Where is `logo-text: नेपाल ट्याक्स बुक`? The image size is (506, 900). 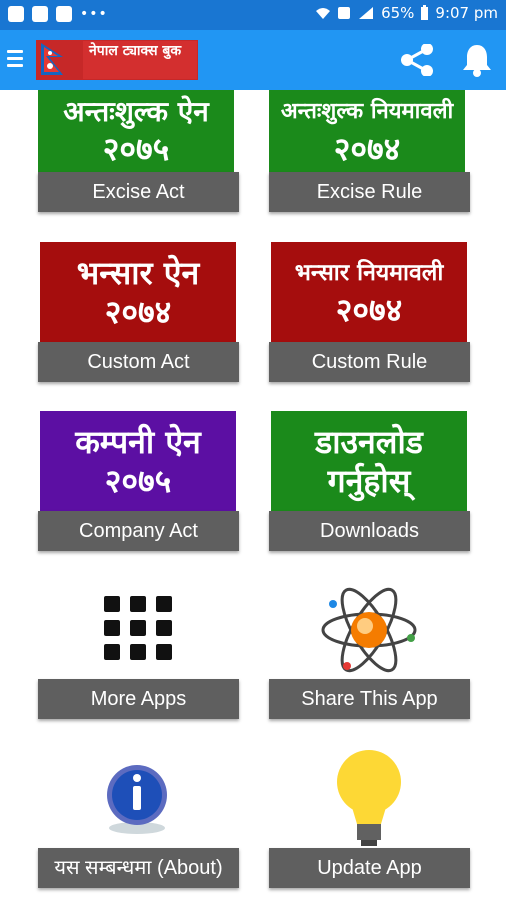
logo-text: नेपाल ट्याक्स बुक is located at coordinates (140, 60).